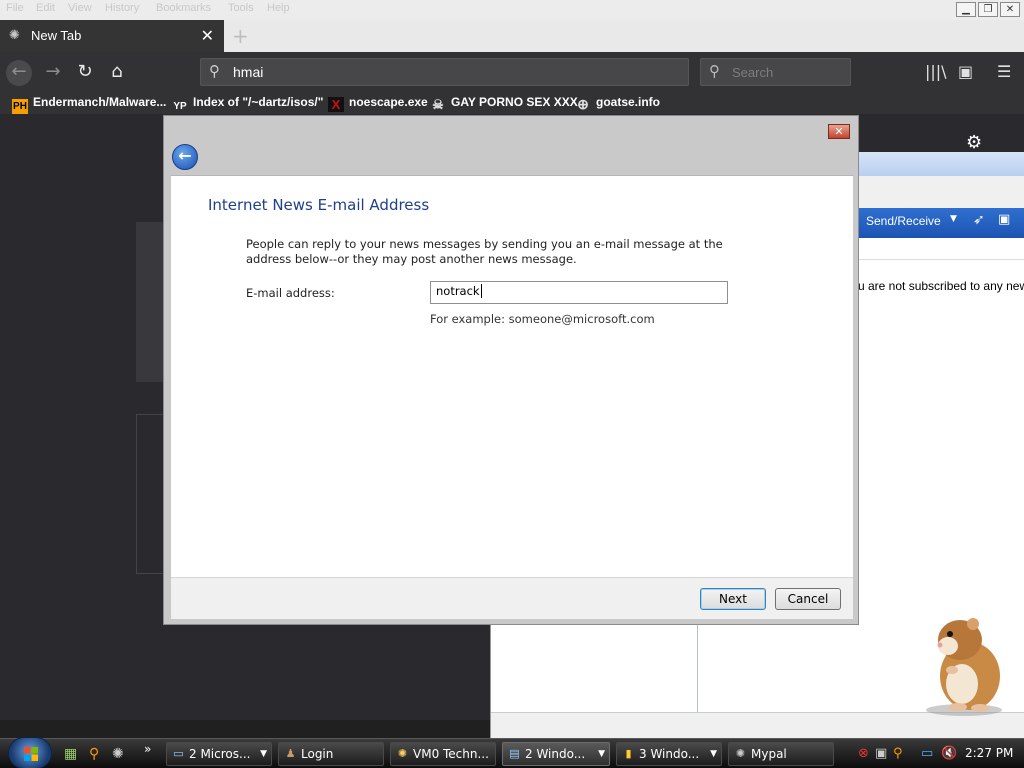  I want to click on window-controls: ▁ ❐ ✕, so click(988, 9).